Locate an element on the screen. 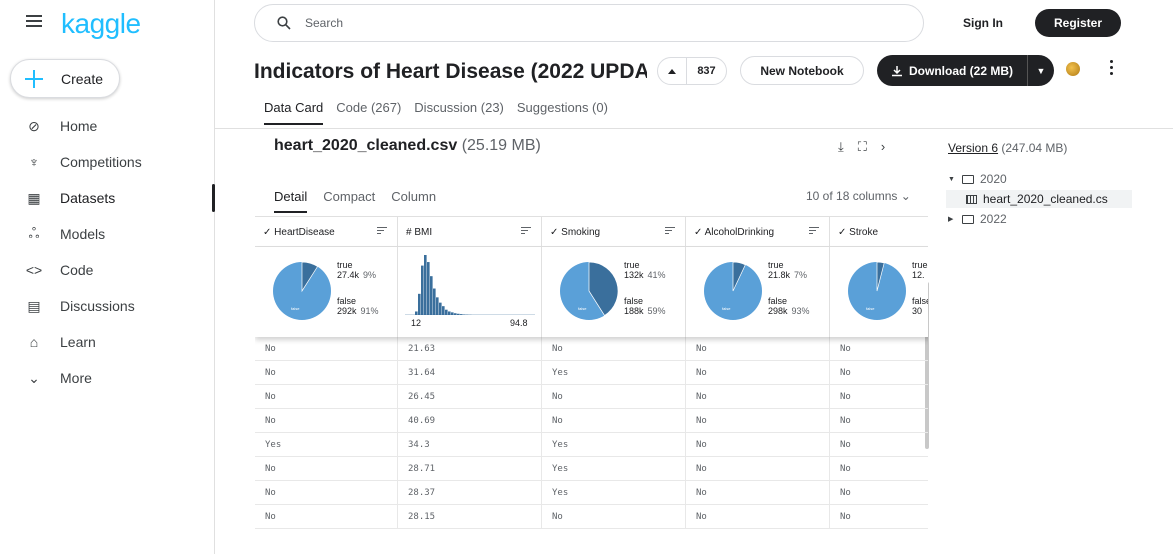 The height and width of the screenshot is (554, 1173). column-header: ✓ Smoking is located at coordinates (614, 232).